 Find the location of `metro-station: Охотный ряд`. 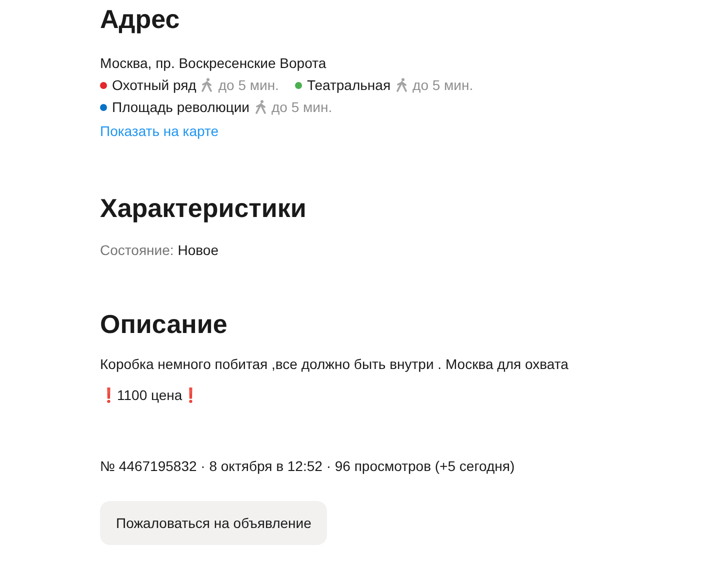

metro-station: Охотный ряд is located at coordinates (154, 85).